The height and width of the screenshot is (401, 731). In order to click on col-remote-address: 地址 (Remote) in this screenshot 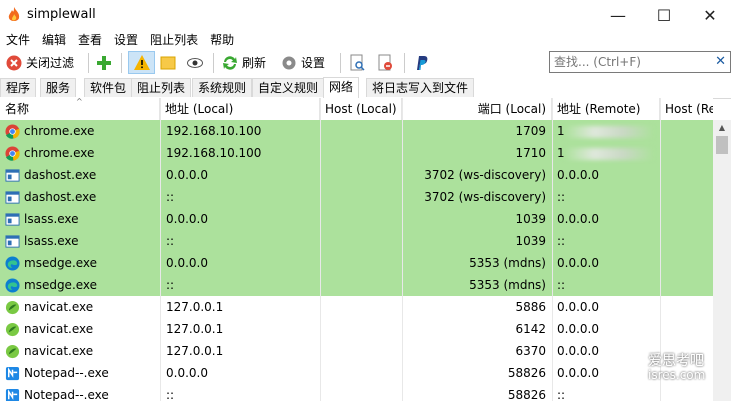, I will do `click(606, 109)`.